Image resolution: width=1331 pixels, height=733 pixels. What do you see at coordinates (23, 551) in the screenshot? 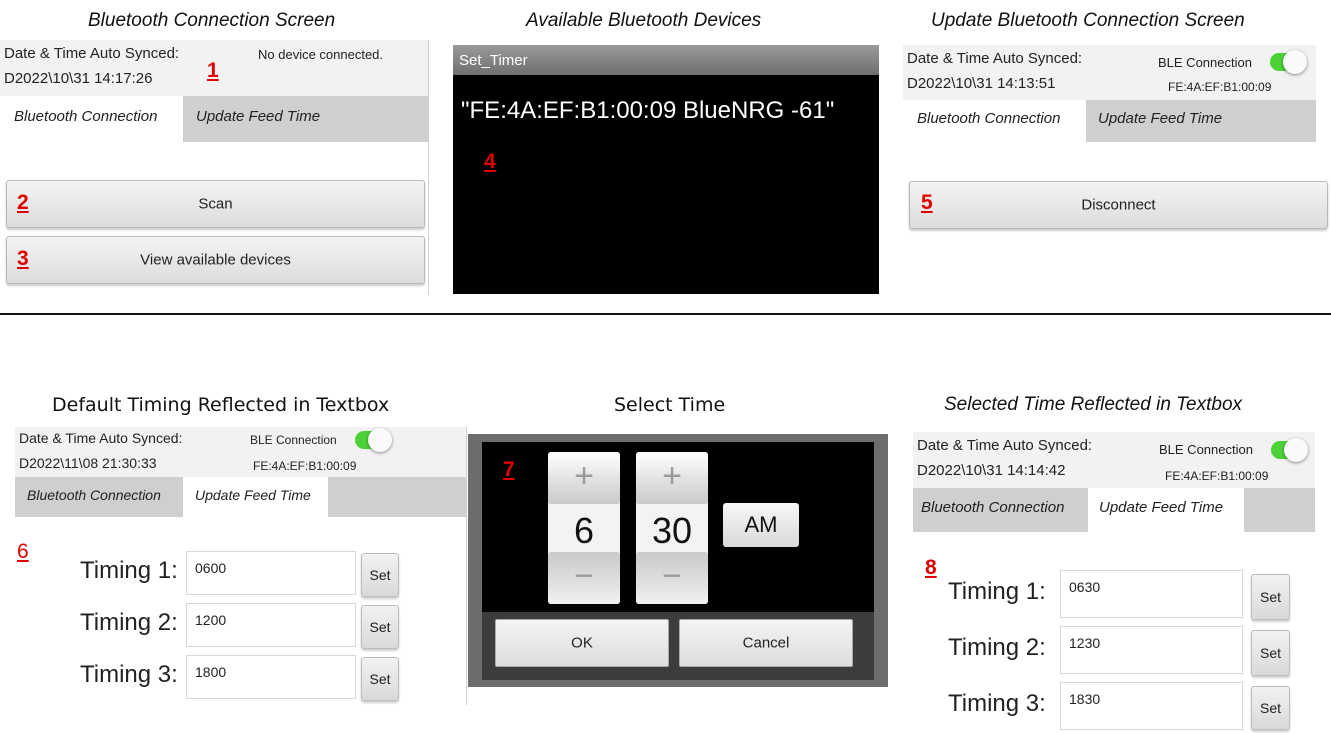
I see `marker-6: 6` at bounding box center [23, 551].